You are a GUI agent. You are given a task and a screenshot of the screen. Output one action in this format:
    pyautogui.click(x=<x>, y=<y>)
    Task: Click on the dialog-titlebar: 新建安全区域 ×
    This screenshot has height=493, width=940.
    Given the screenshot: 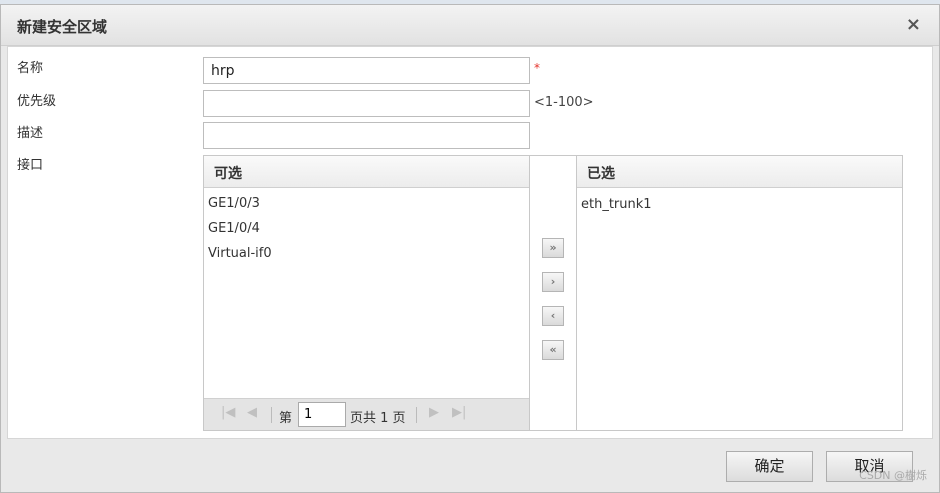 What is the action you would take?
    pyautogui.click(x=470, y=25)
    